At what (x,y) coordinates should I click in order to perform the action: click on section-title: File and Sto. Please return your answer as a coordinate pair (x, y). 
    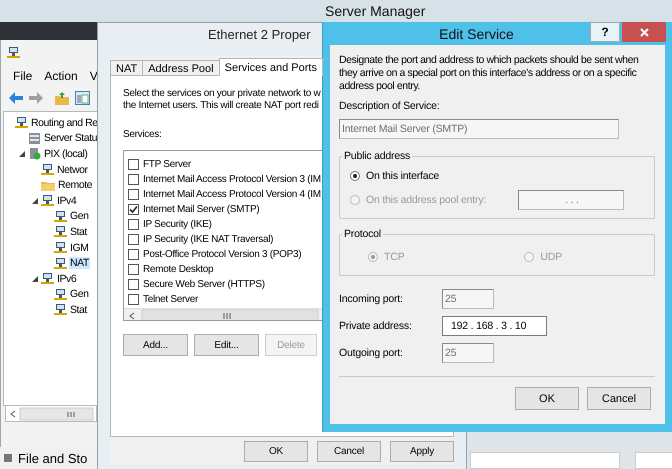
    Looking at the image, I should click on (53, 458).